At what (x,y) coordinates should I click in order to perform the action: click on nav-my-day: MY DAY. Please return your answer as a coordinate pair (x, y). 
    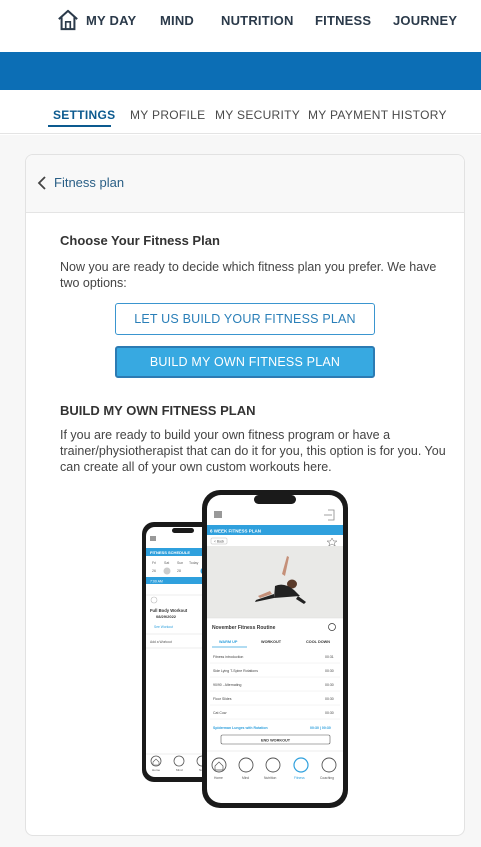
    Looking at the image, I should click on (111, 20).